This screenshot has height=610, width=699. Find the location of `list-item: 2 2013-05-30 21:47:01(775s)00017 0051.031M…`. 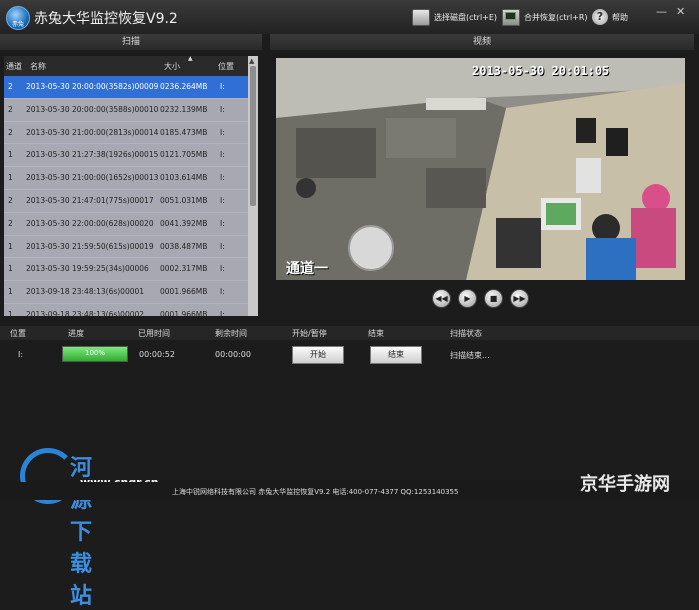

list-item: 2 2013-05-30 21:47:01(775s)00017 0051.031M… is located at coordinates (126, 201).